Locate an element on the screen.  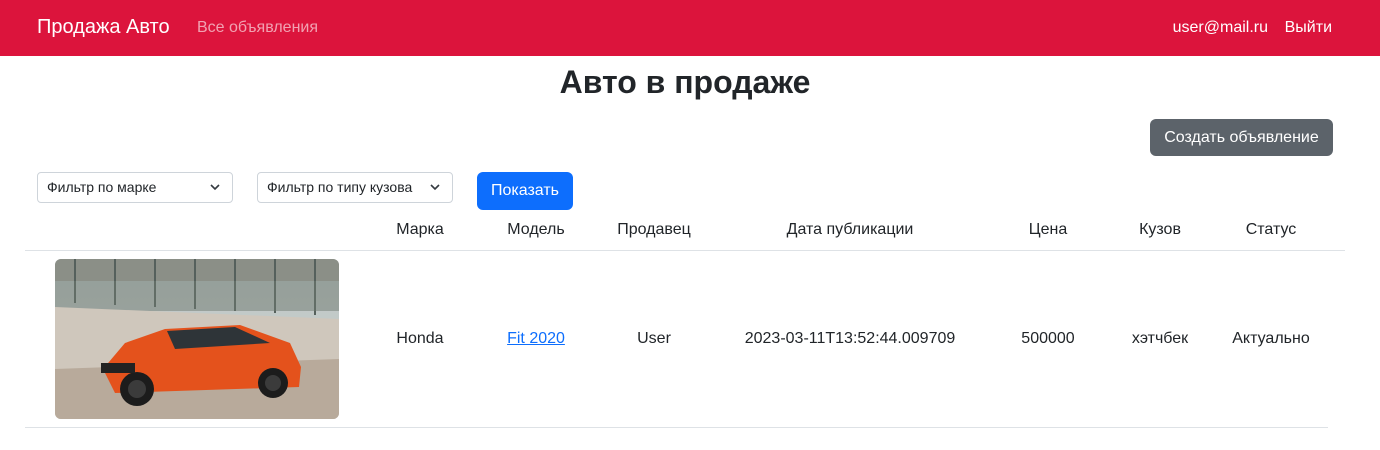
brand-filter-label: Фильтр по марке is located at coordinates (102, 187).